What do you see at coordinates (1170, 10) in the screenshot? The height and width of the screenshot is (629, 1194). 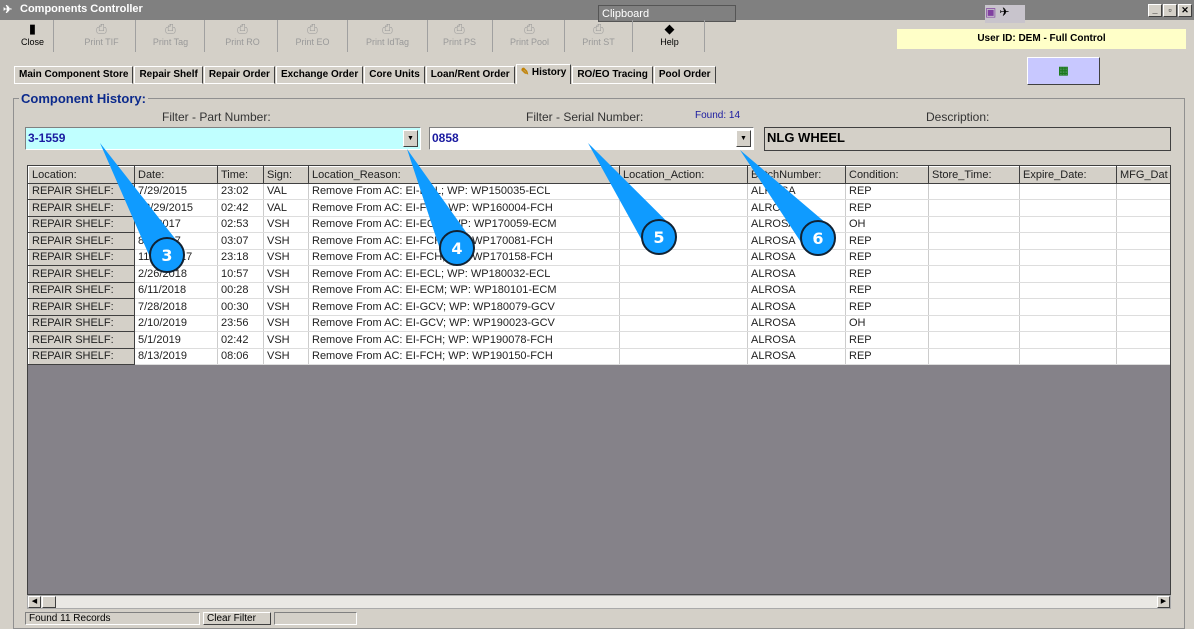 I see `restore-button: ▫` at bounding box center [1170, 10].